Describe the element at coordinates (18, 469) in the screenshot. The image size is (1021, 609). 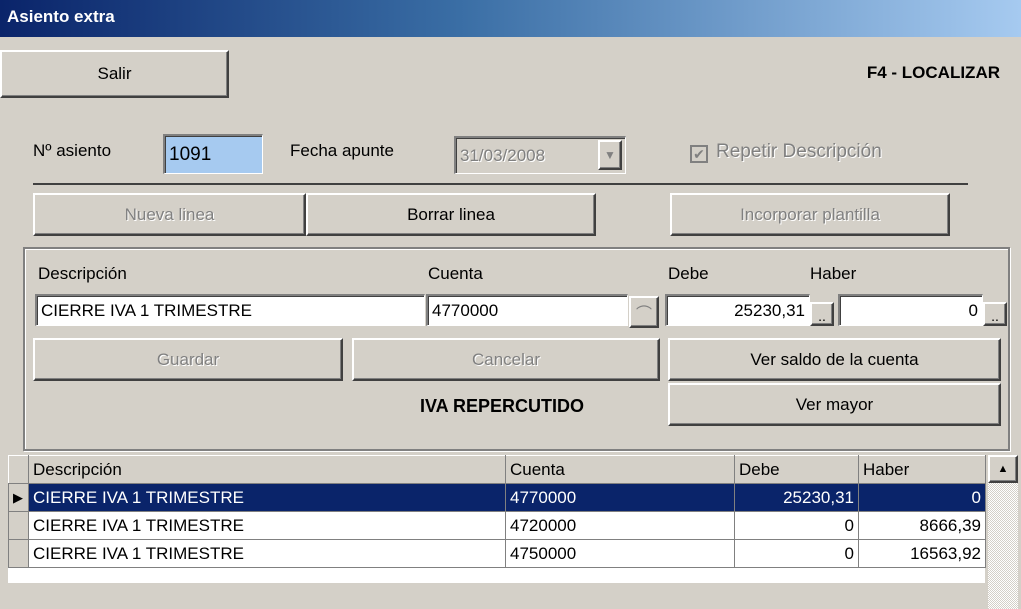
I see `row-indicator-header` at that location.